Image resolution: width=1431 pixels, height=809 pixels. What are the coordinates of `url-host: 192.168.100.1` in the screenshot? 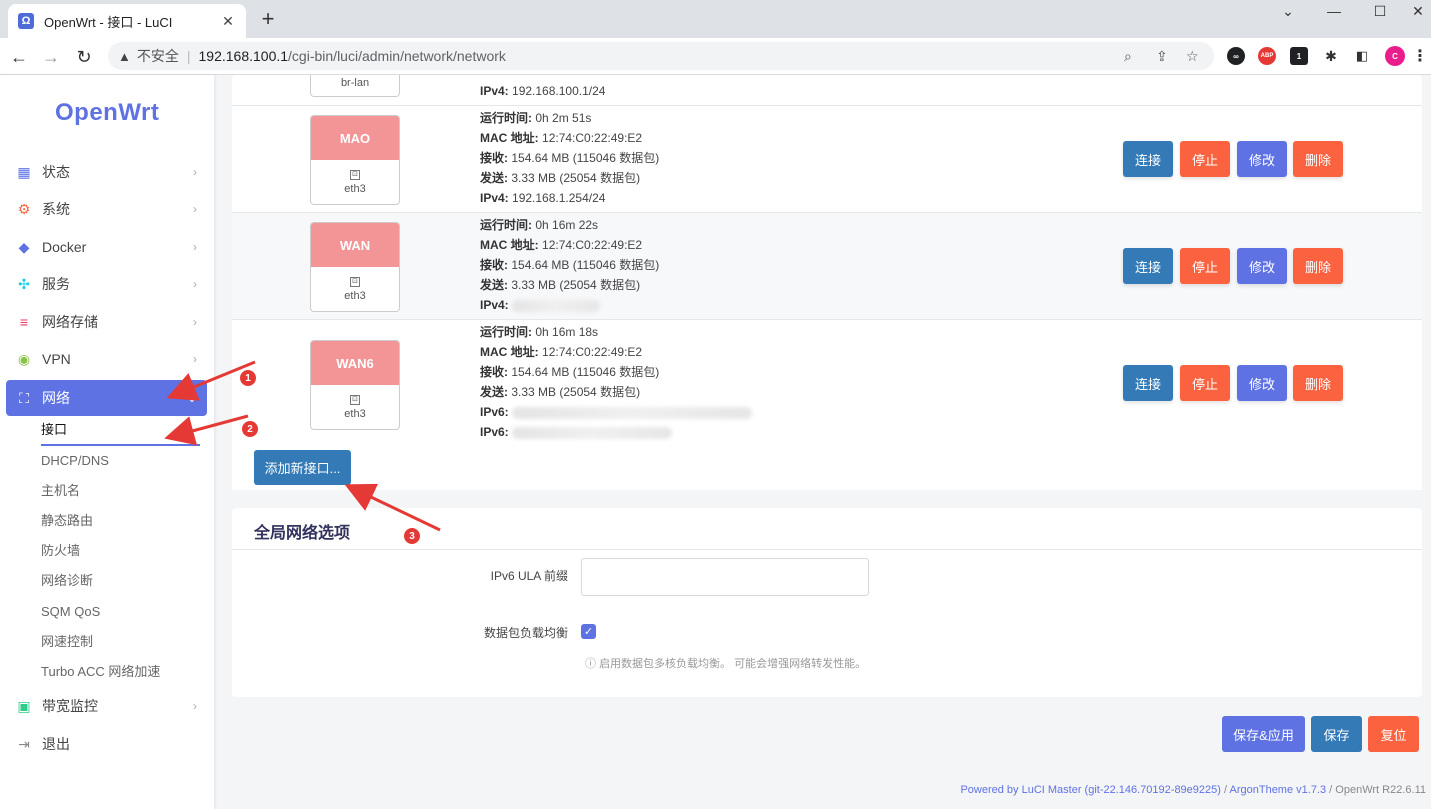 It's located at (243, 56).